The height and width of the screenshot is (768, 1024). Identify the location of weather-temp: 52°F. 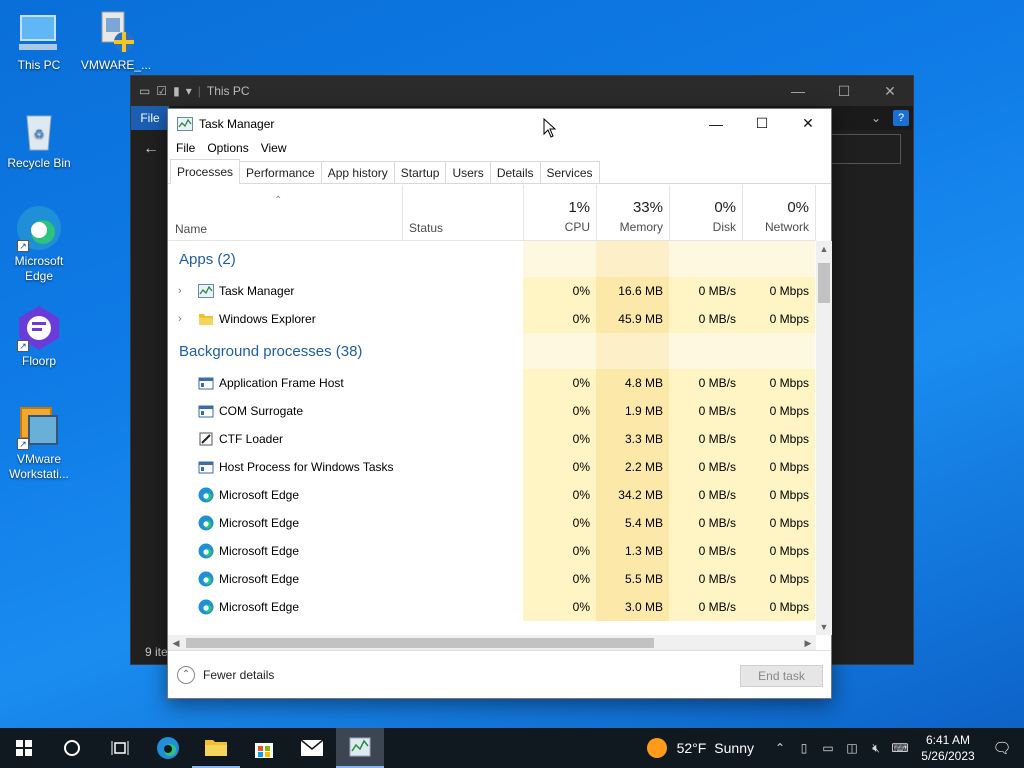
(691, 748).